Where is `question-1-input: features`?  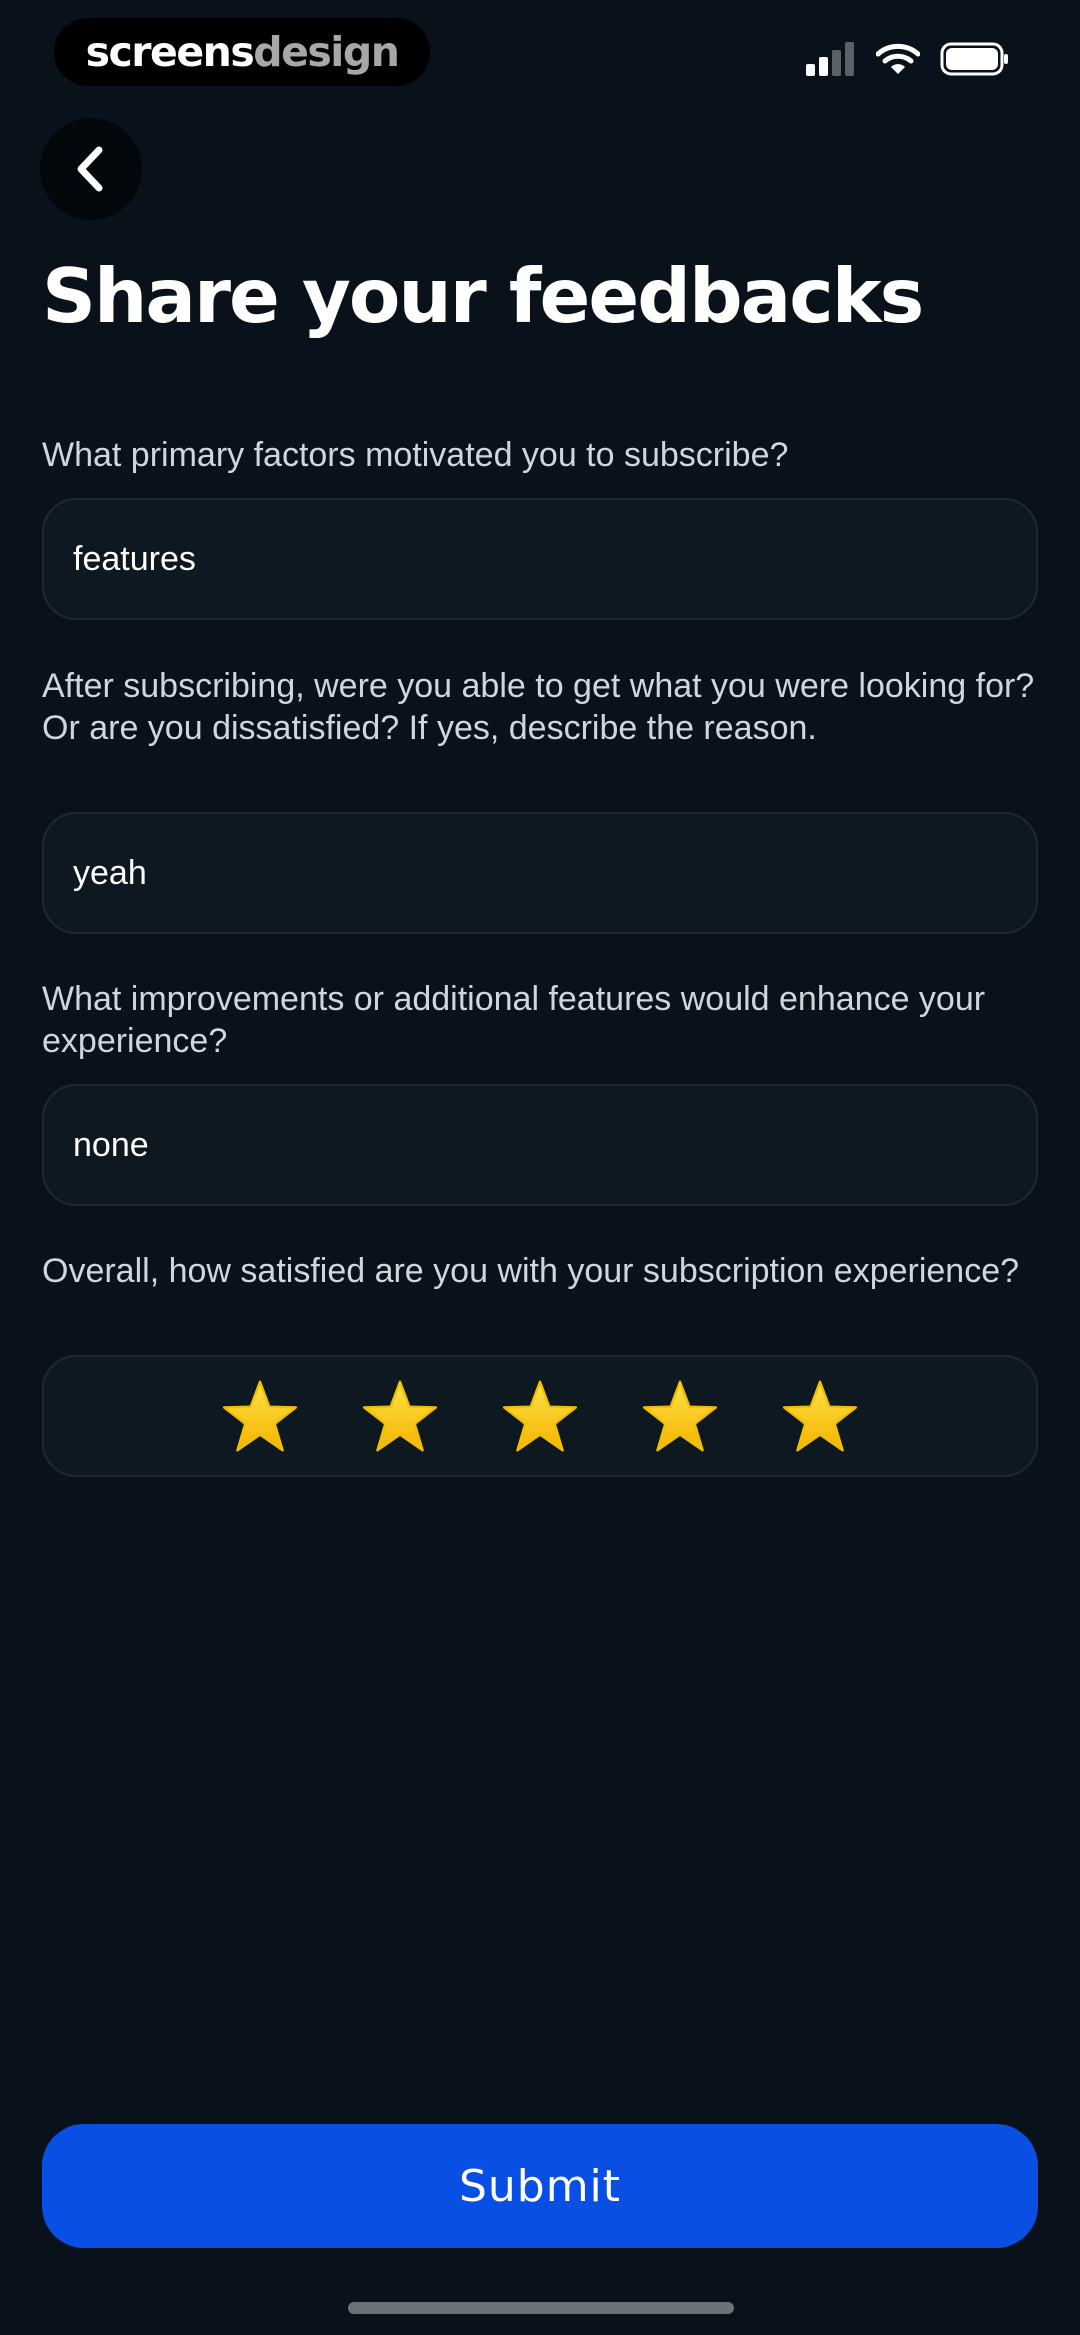 question-1-input: features is located at coordinates (540, 559).